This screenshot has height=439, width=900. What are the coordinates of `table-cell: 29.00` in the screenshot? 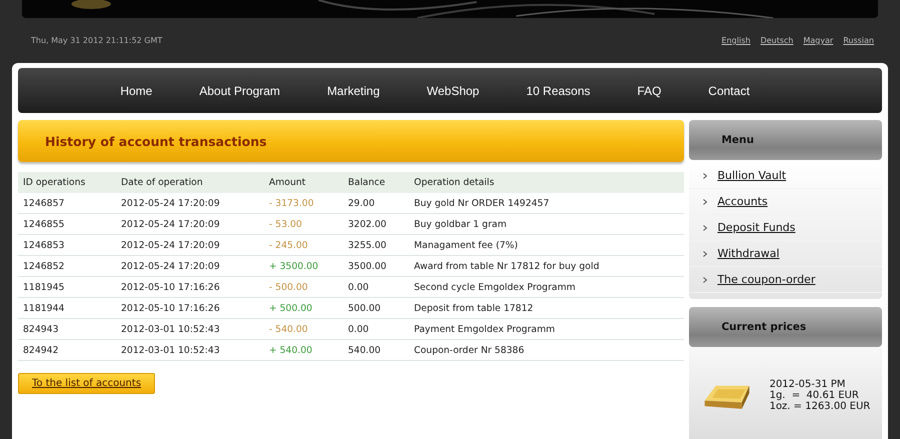 It's located at (376, 203).